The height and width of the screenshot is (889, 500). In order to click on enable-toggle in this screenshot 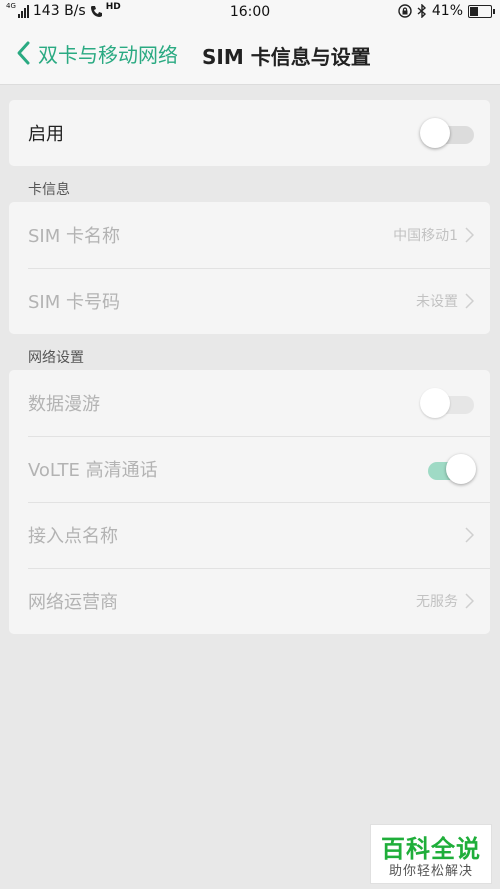, I will do `click(448, 133)`.